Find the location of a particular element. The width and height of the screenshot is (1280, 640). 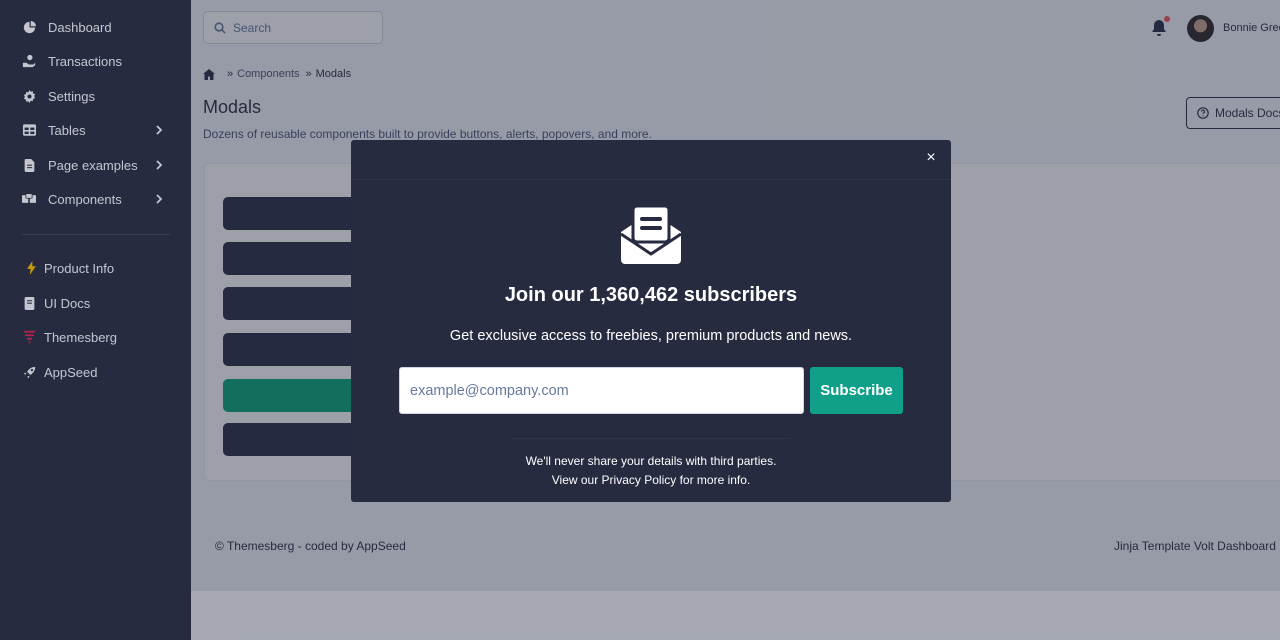

subscribe-button: Subscribe is located at coordinates (856, 390).